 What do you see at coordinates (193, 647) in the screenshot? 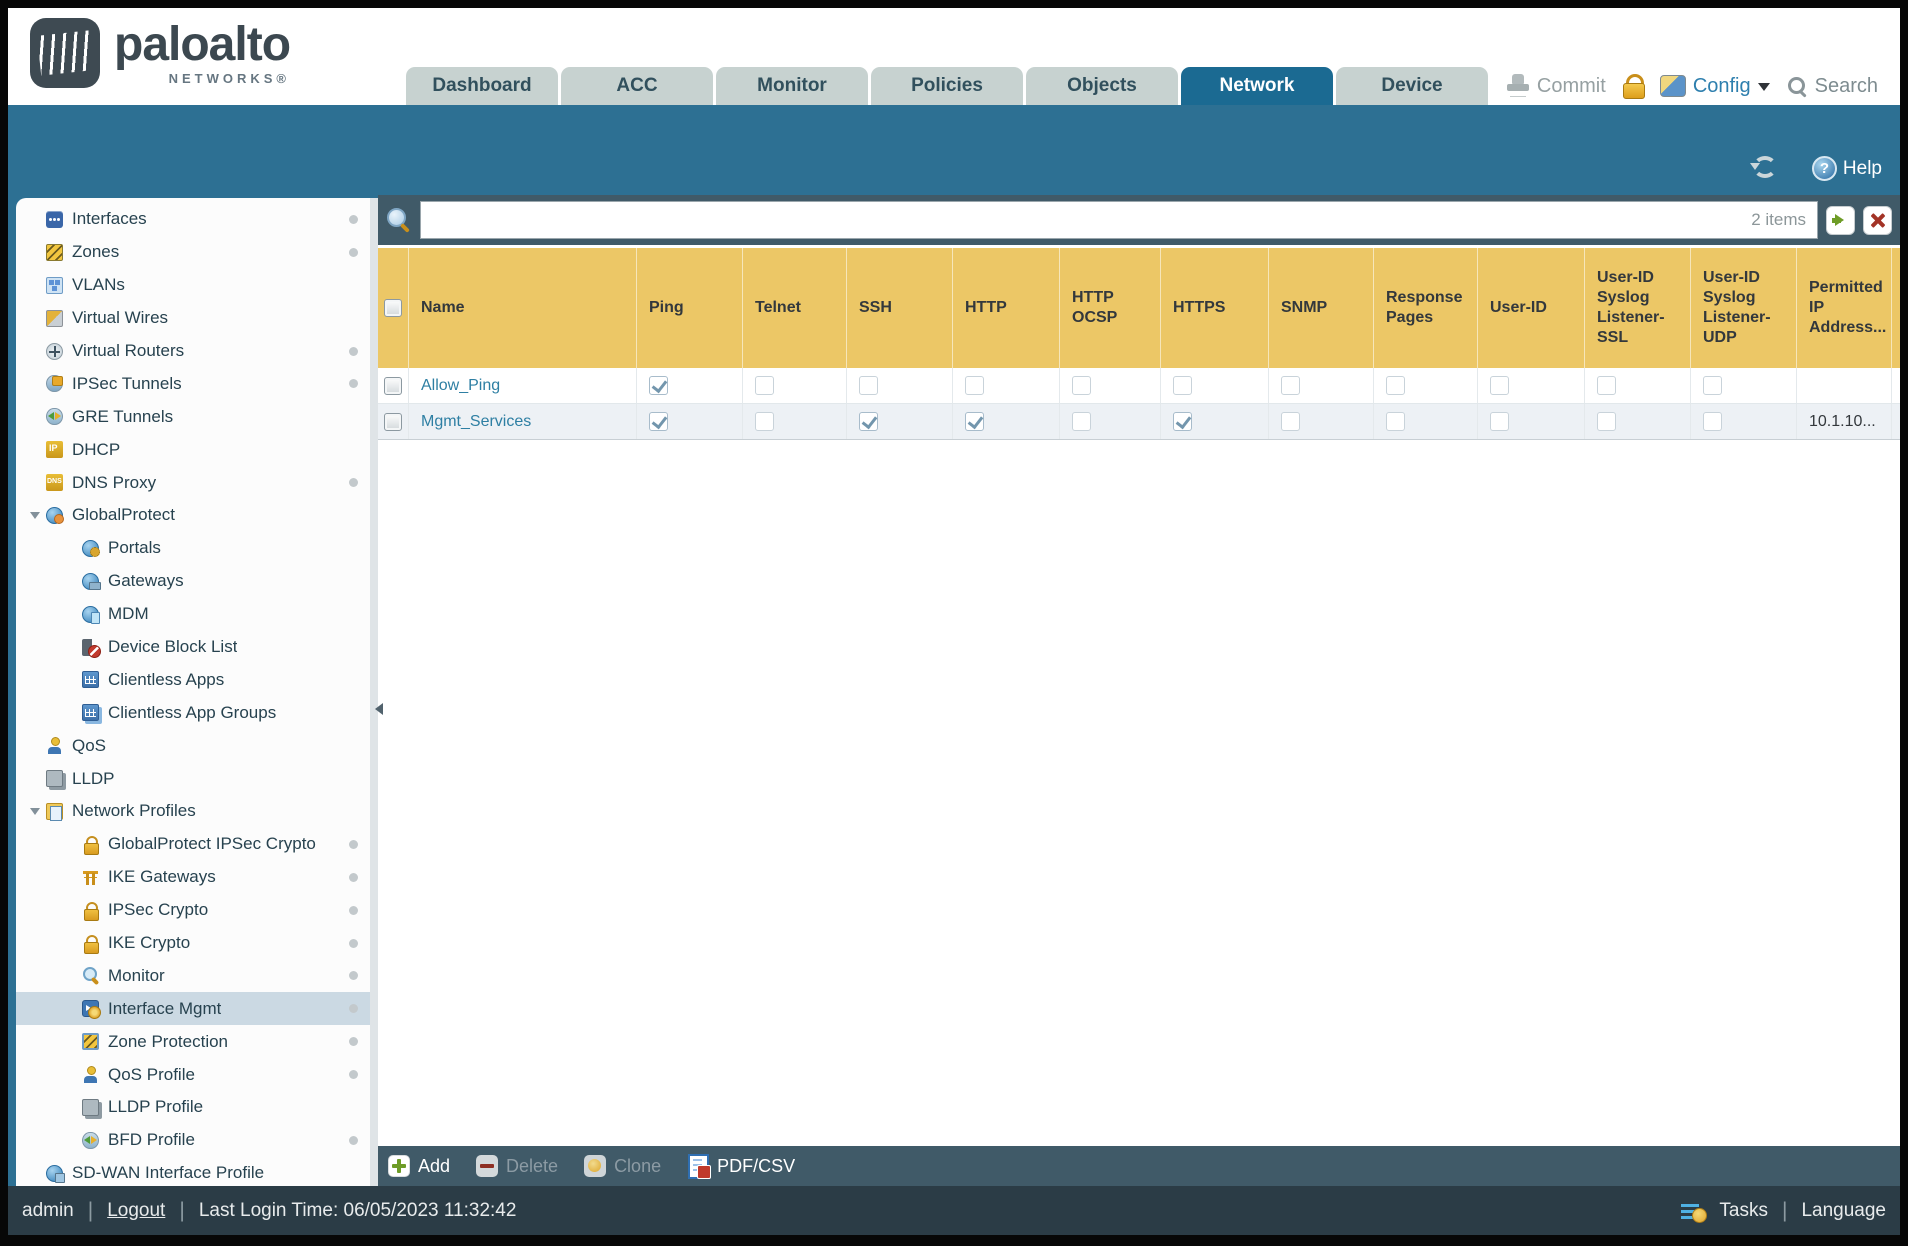
I see `sidebar-item-device-block-list: Device Block List` at bounding box center [193, 647].